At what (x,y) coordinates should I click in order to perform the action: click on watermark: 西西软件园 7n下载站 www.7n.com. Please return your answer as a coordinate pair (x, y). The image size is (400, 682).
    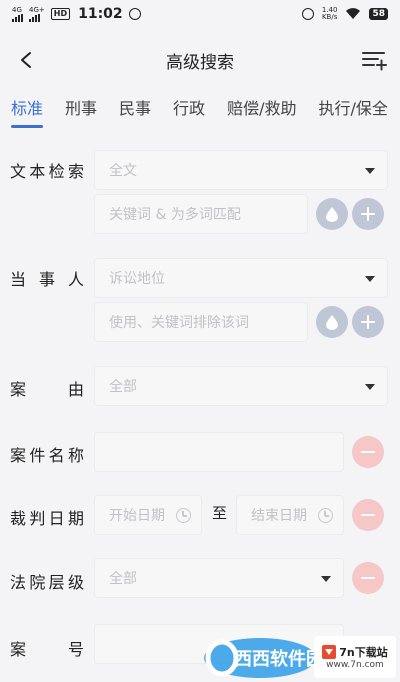
    Looking at the image, I should click on (300, 656).